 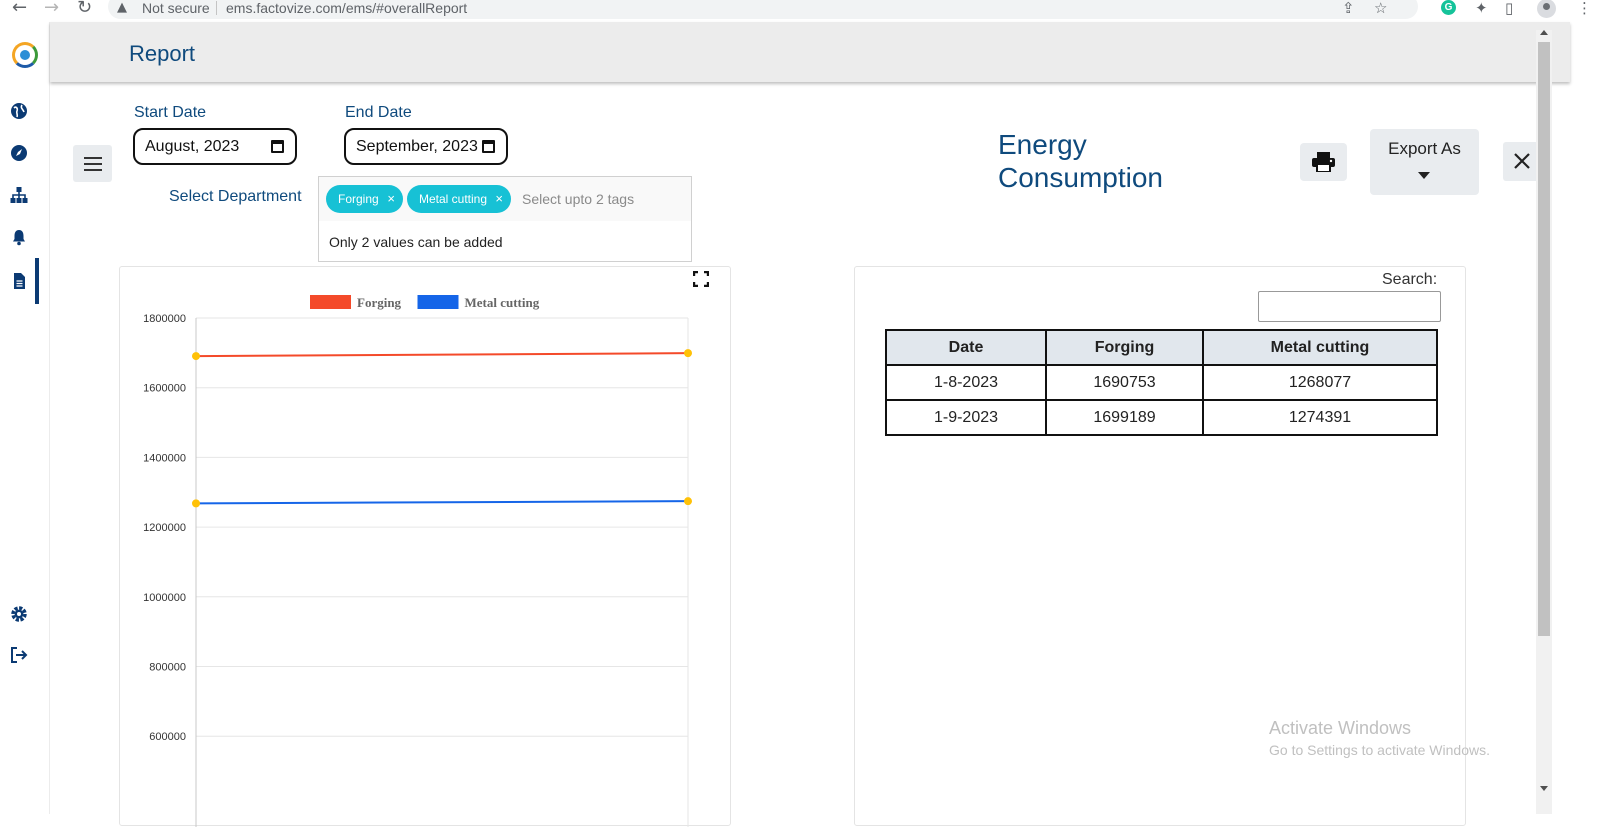 What do you see at coordinates (19, 9) in the screenshot?
I see `back-arrow-icon: ←` at bounding box center [19, 9].